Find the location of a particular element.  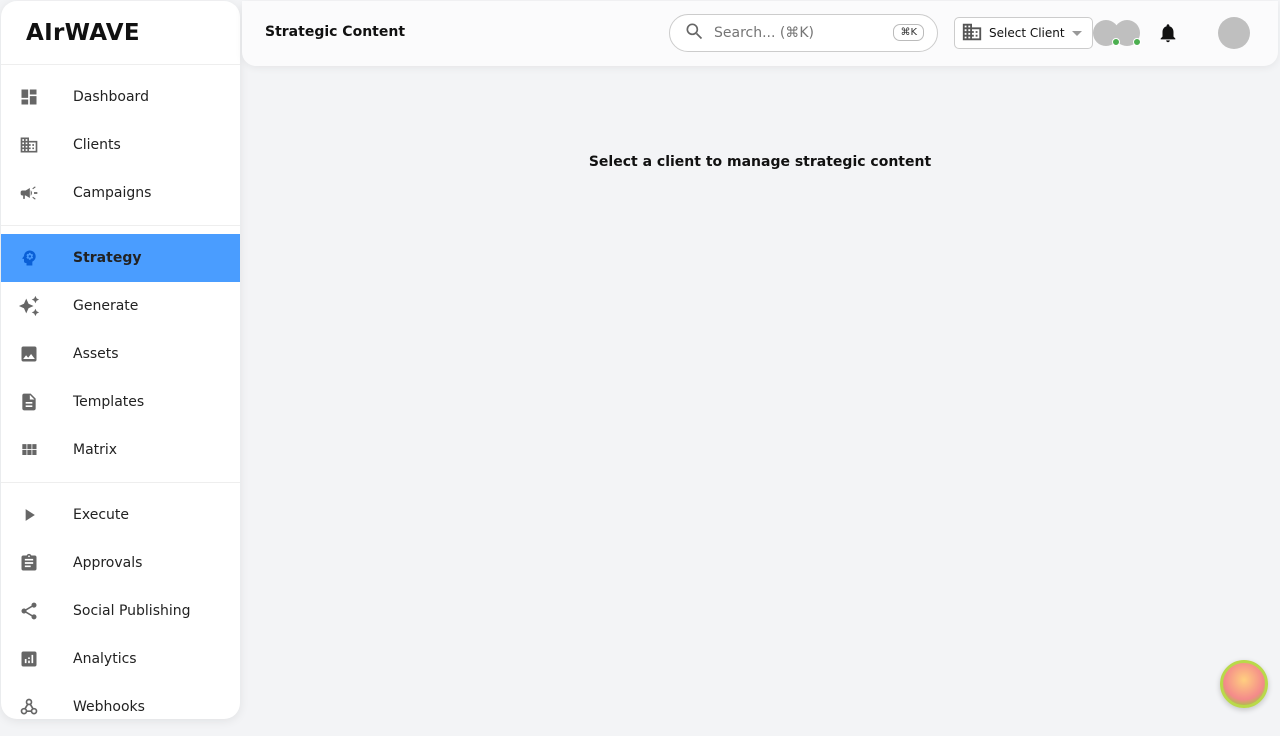

sidebar-item-clients: Clients is located at coordinates (120, 145).